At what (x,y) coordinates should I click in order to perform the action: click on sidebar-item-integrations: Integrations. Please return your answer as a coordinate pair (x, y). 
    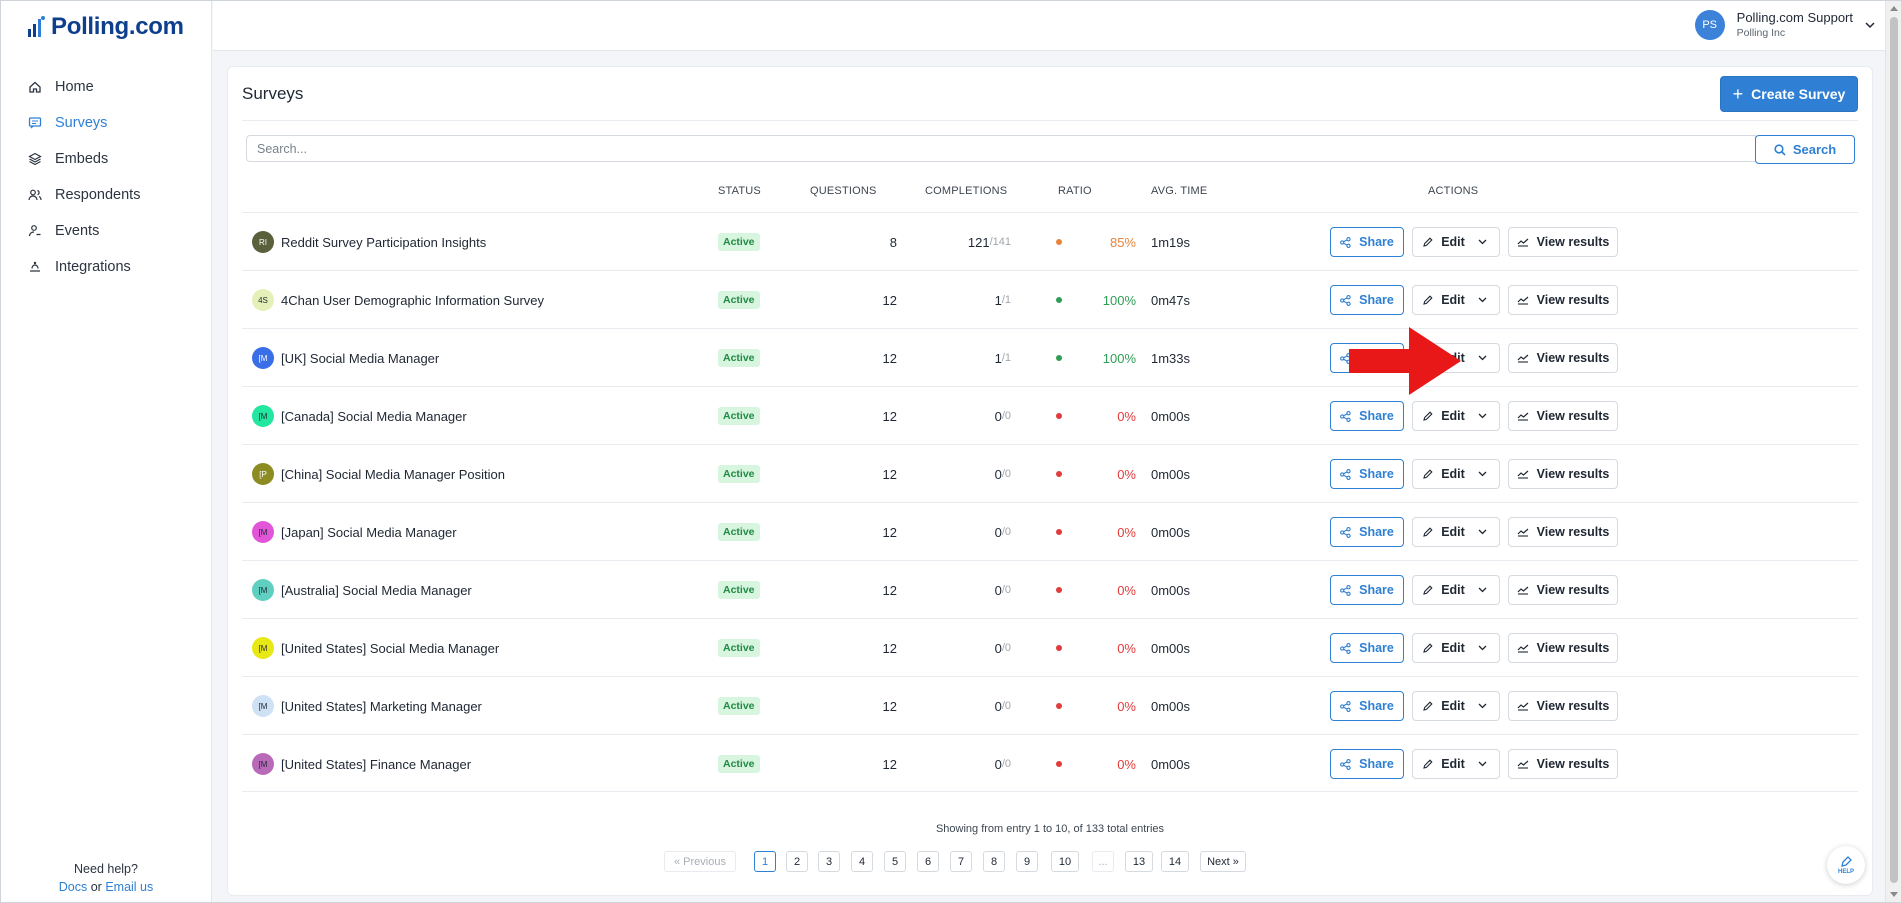
    Looking at the image, I should click on (106, 267).